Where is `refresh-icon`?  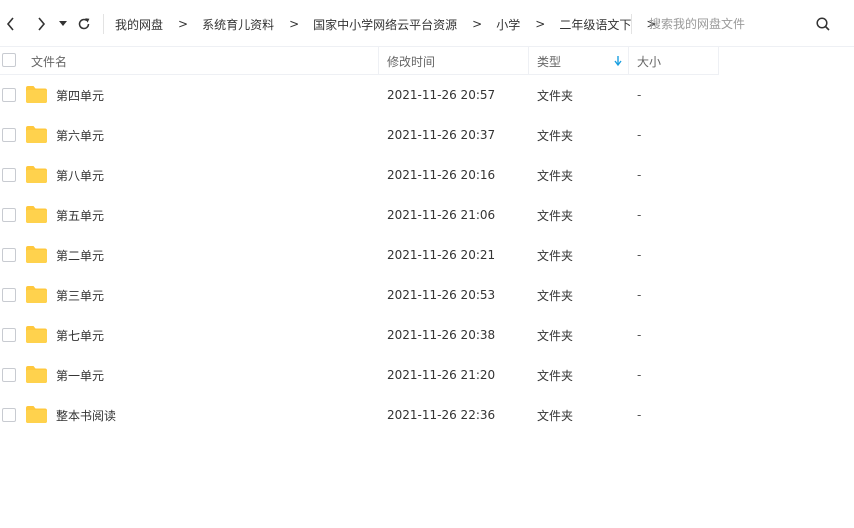 refresh-icon is located at coordinates (84, 24).